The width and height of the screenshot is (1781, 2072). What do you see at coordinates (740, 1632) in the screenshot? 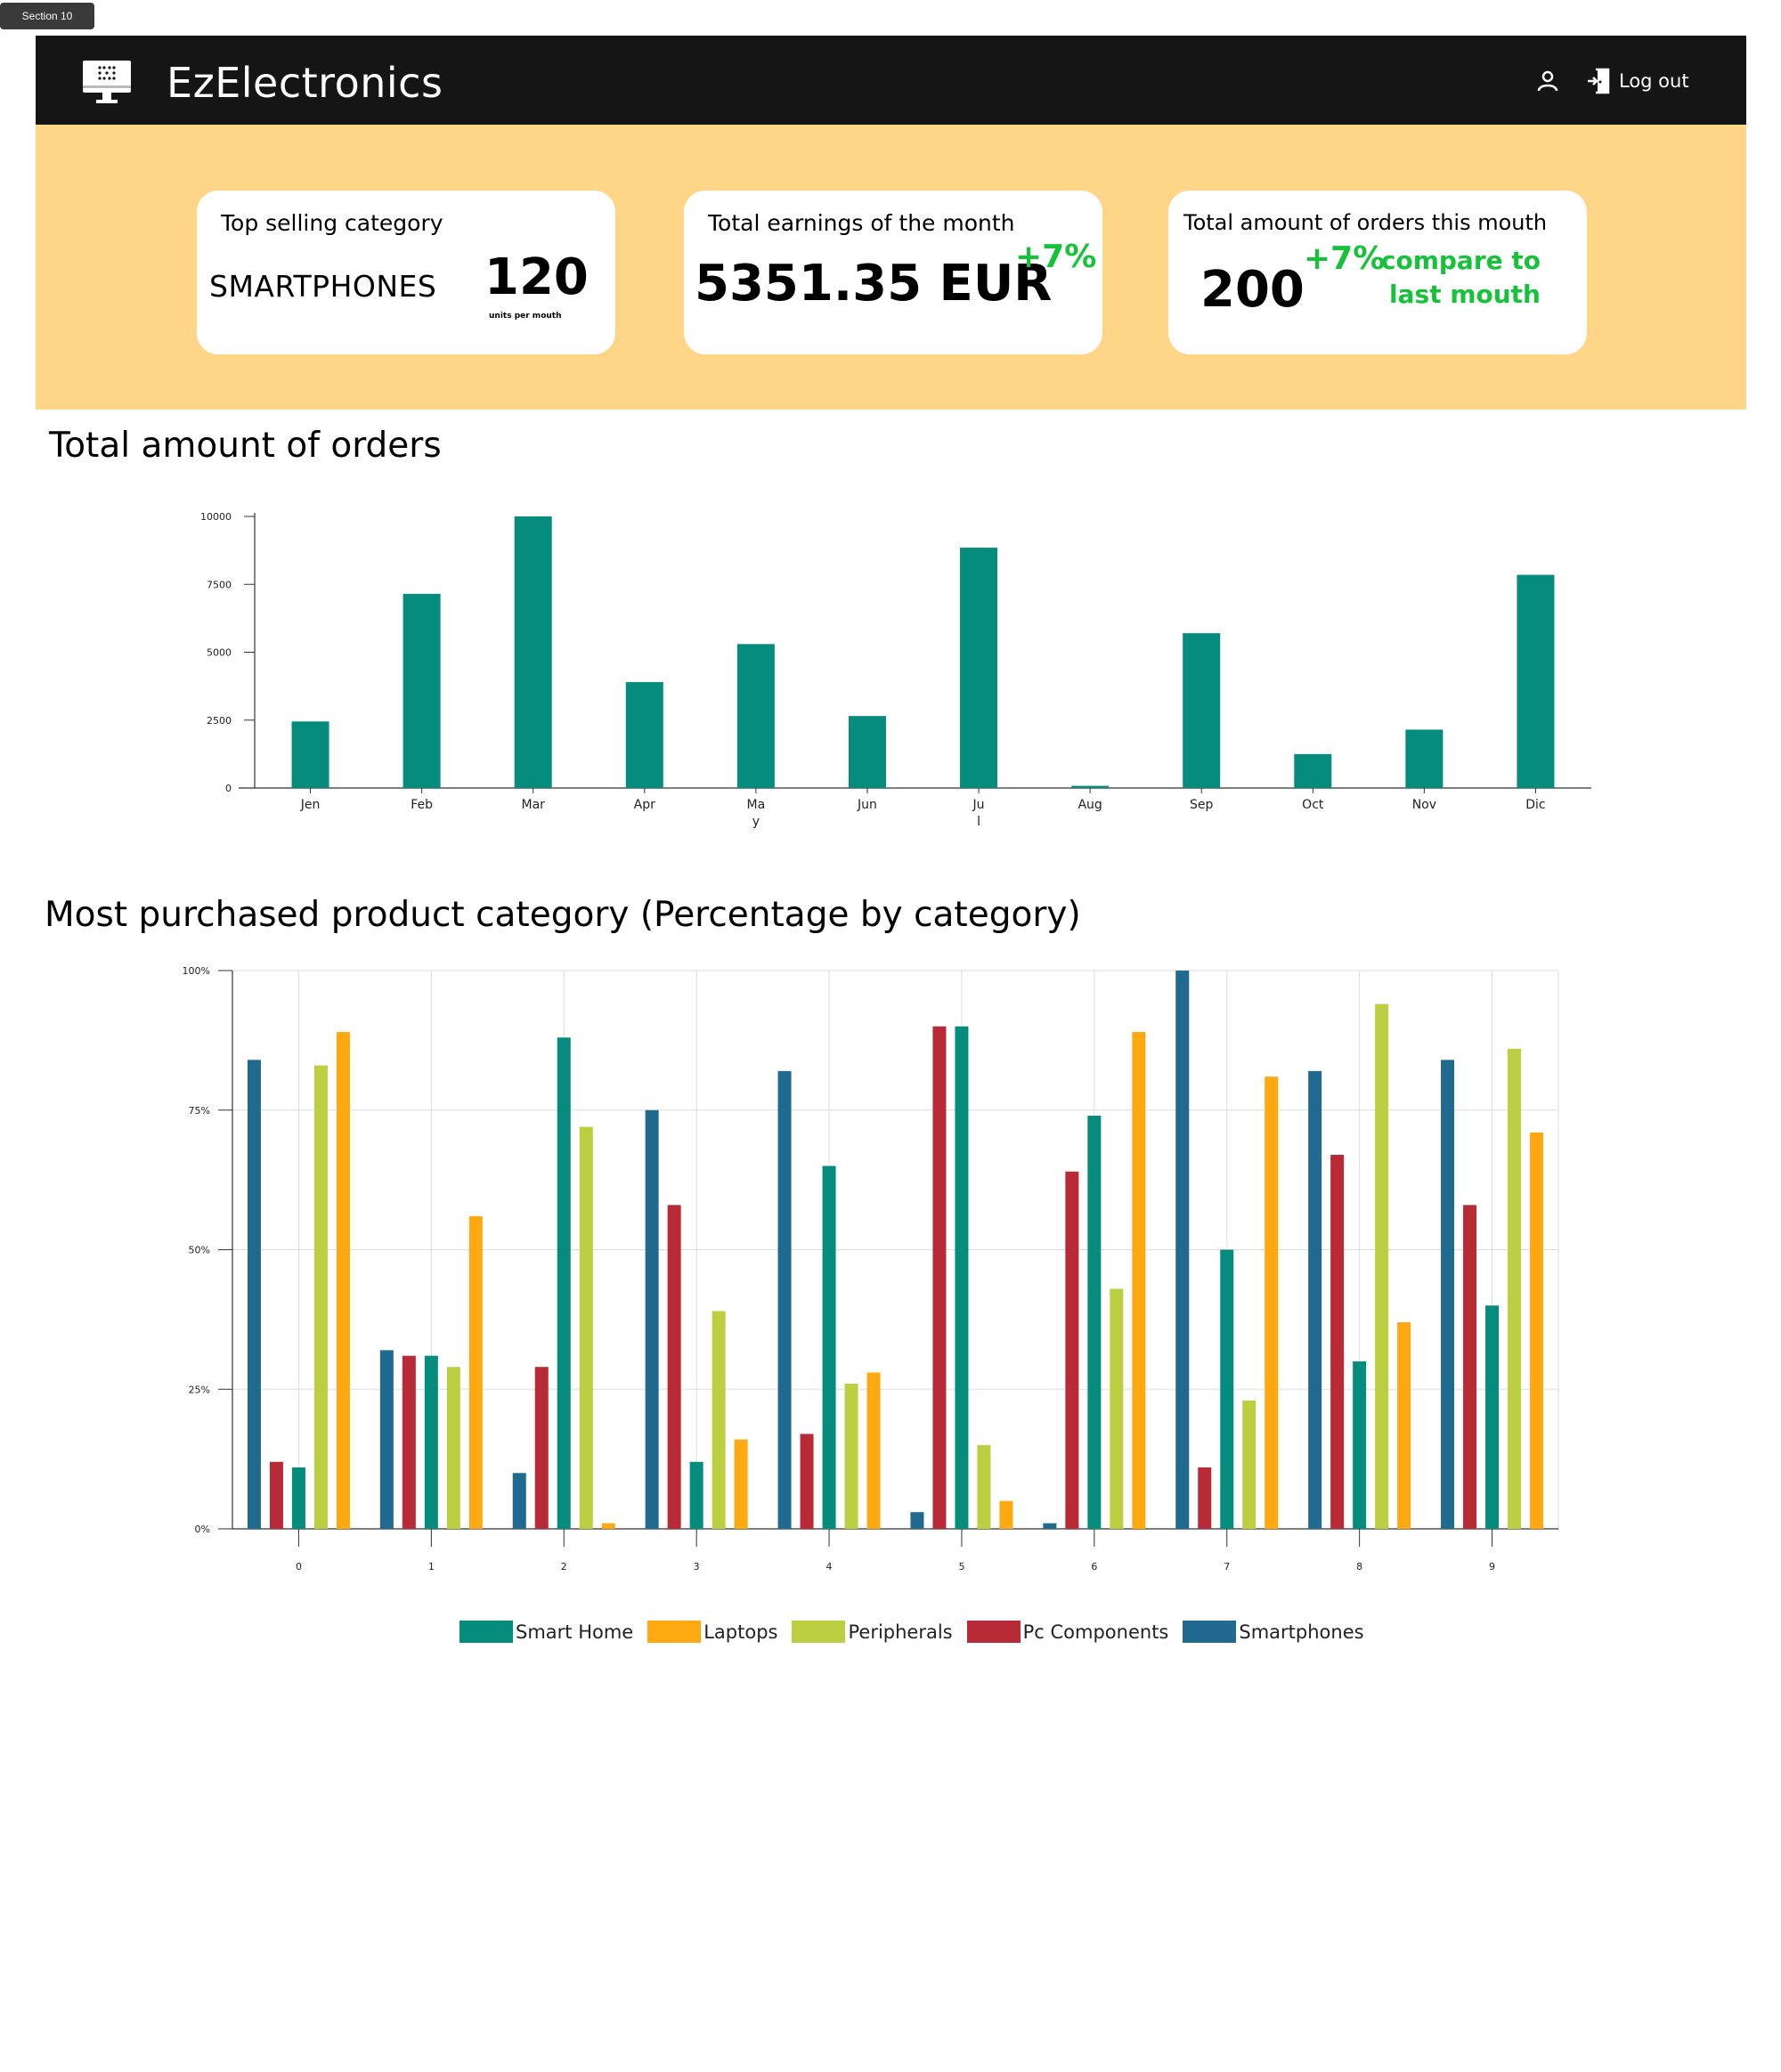
I see `legend-label: Laptops` at bounding box center [740, 1632].